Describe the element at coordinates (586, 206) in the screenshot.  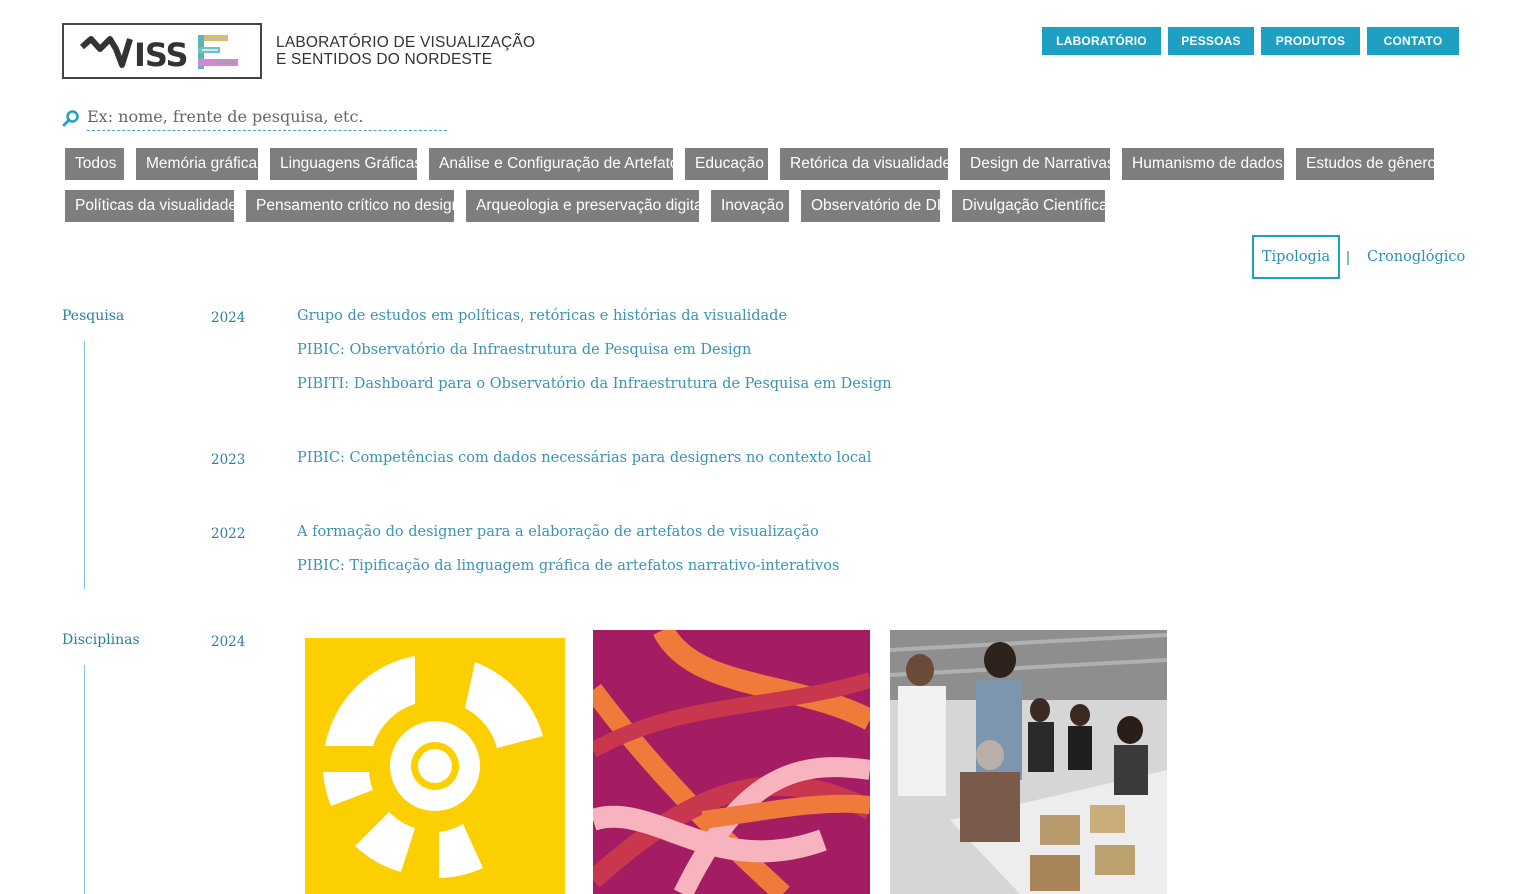
I see `filter-arqueologia-preservacao: Arqueologia e preservação digital` at that location.